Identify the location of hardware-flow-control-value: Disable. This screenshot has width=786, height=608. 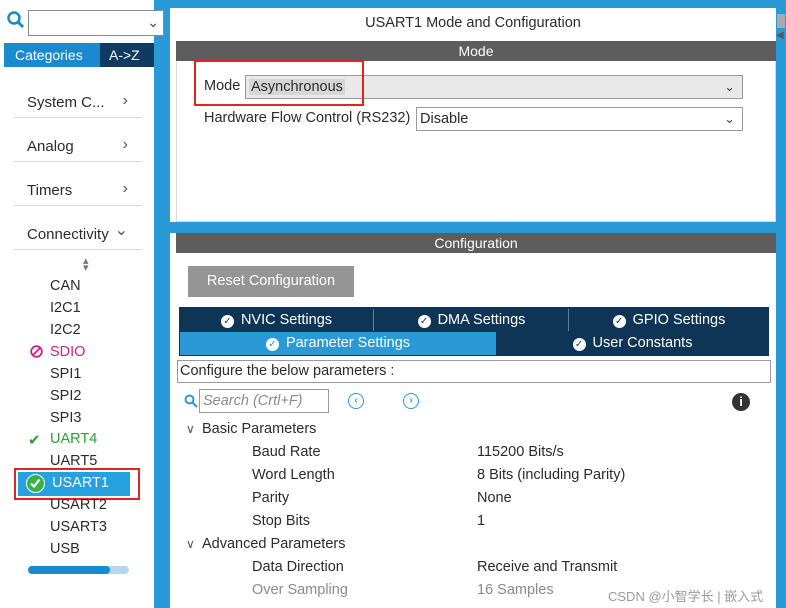
(444, 119).